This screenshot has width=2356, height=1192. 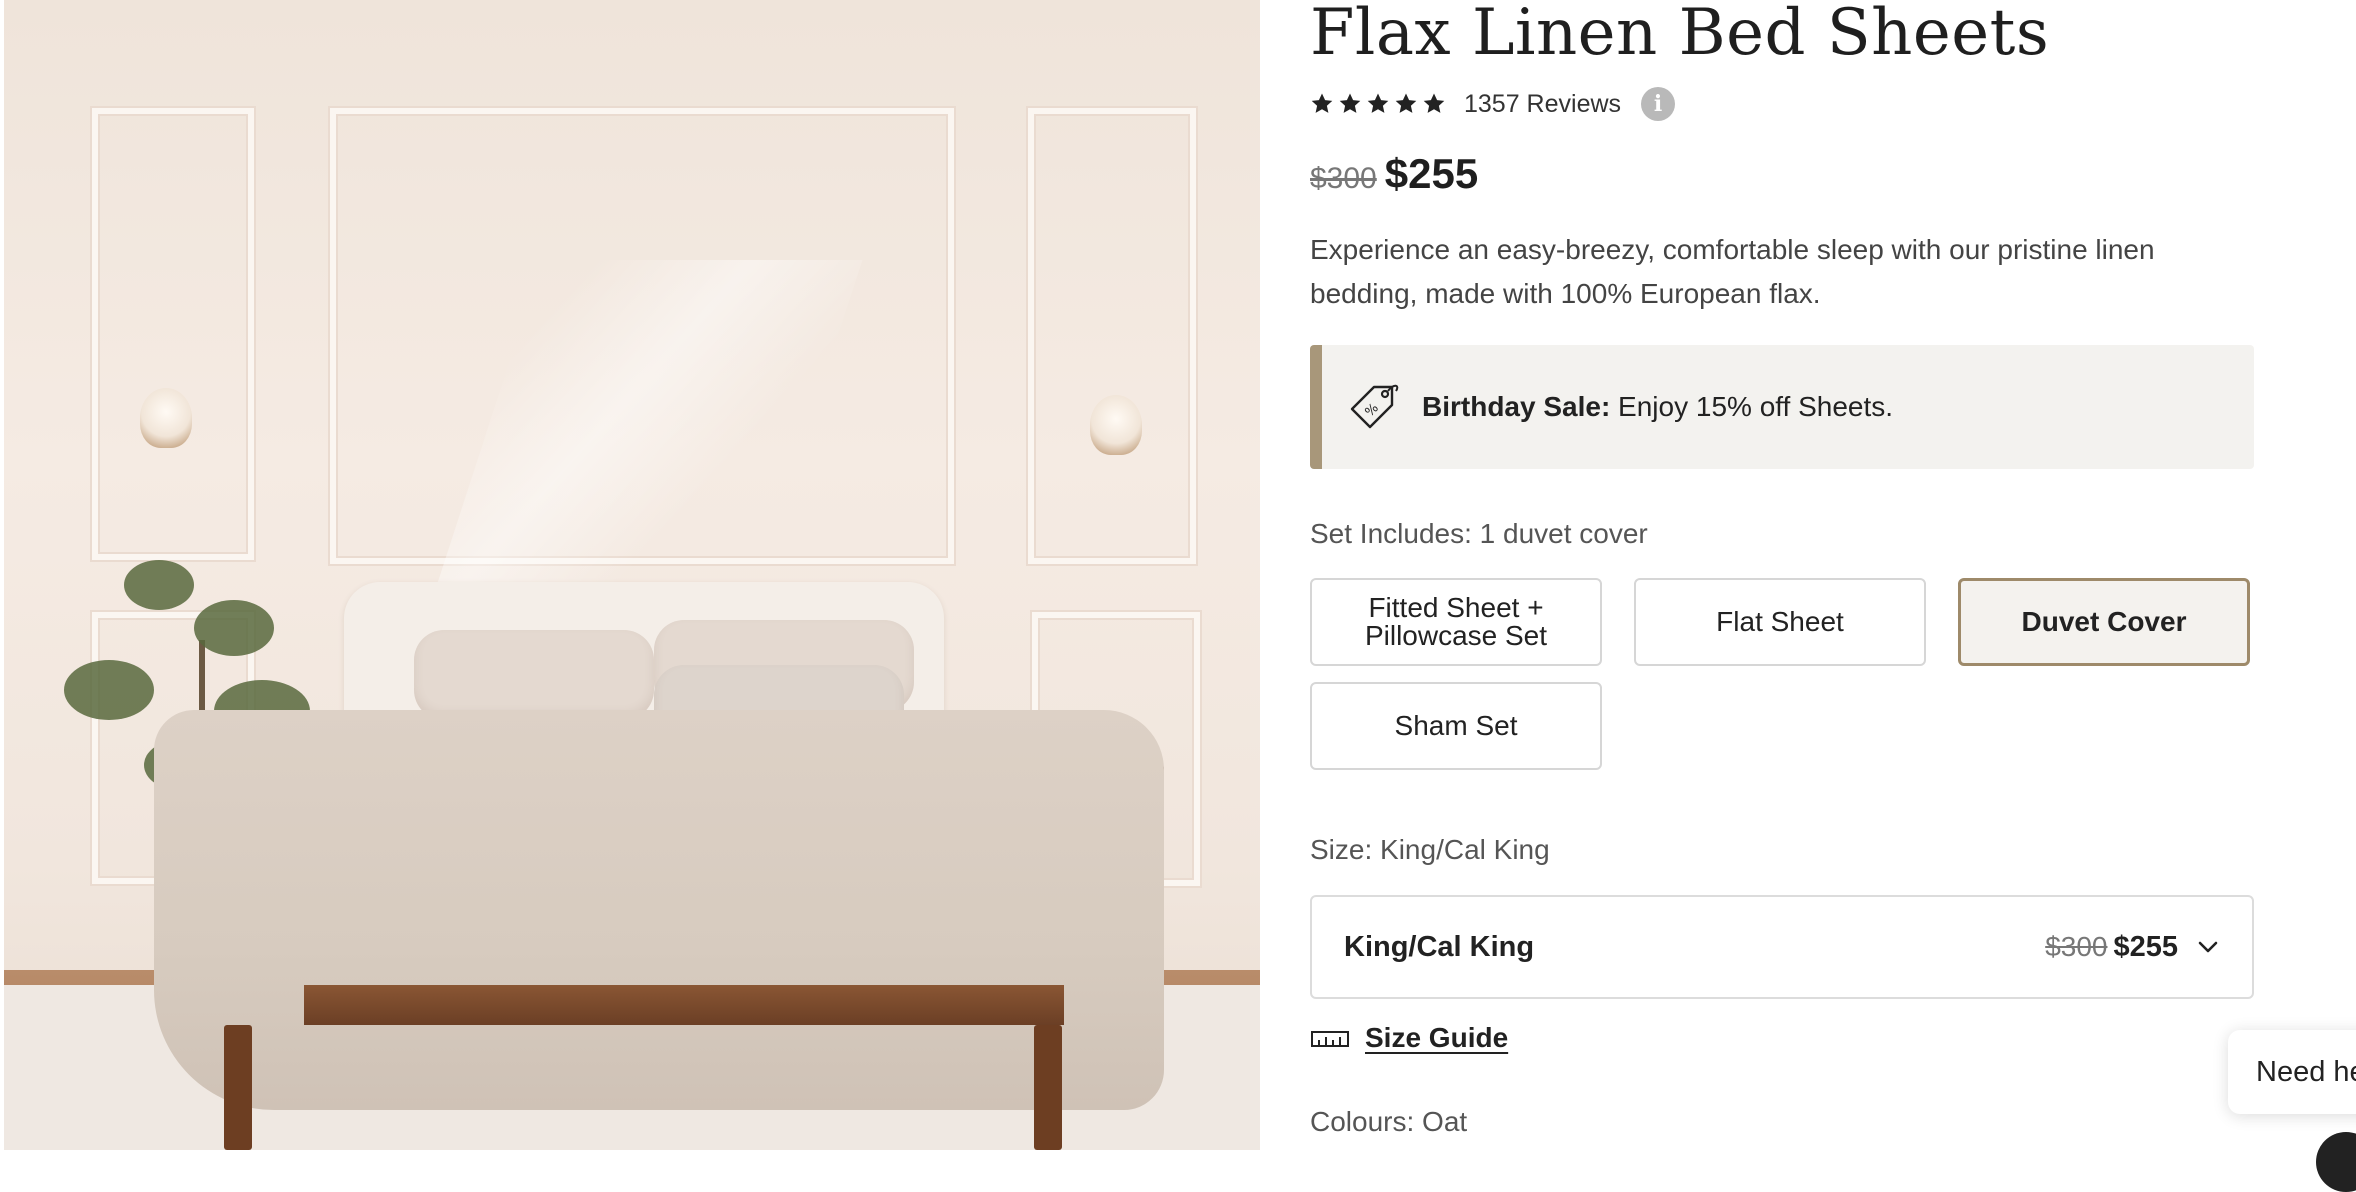 I want to click on info-icon: i, so click(x=1658, y=104).